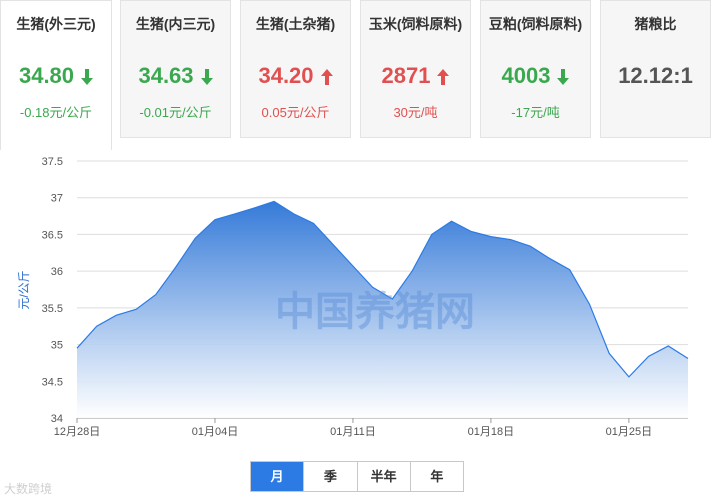 This screenshot has height=502, width=717. Describe the element at coordinates (57, 346) in the screenshot. I see `y-tick-label: 35` at that location.